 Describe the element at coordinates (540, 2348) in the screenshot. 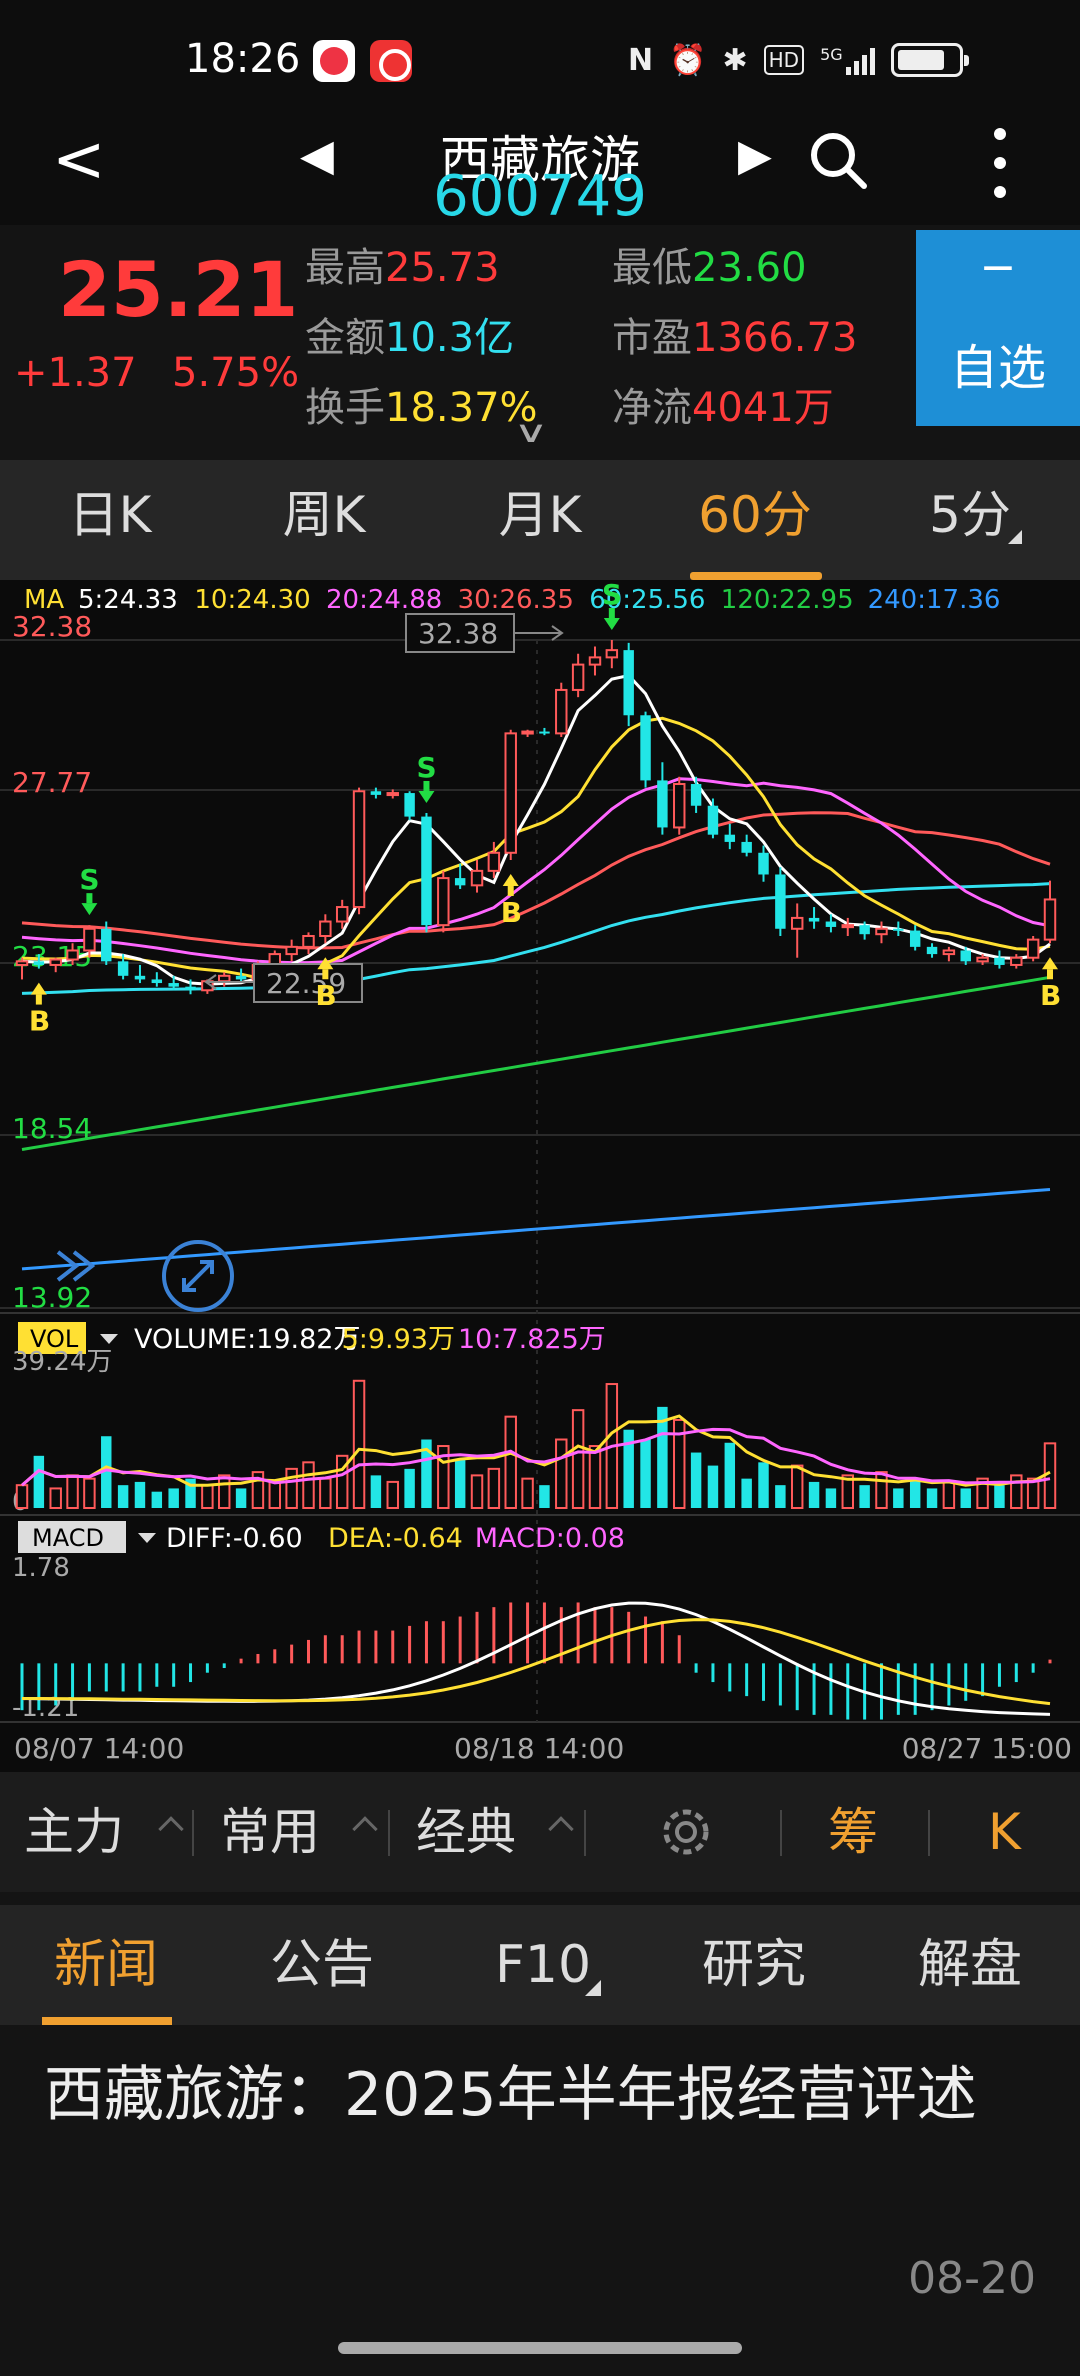

I see `home-indicator` at that location.